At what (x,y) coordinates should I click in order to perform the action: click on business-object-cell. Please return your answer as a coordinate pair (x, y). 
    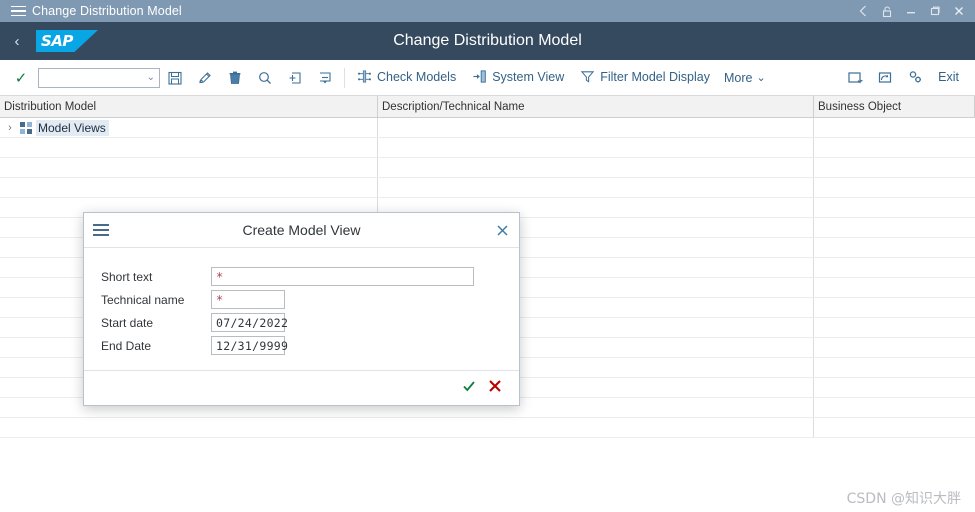
    Looking at the image, I should click on (894, 127).